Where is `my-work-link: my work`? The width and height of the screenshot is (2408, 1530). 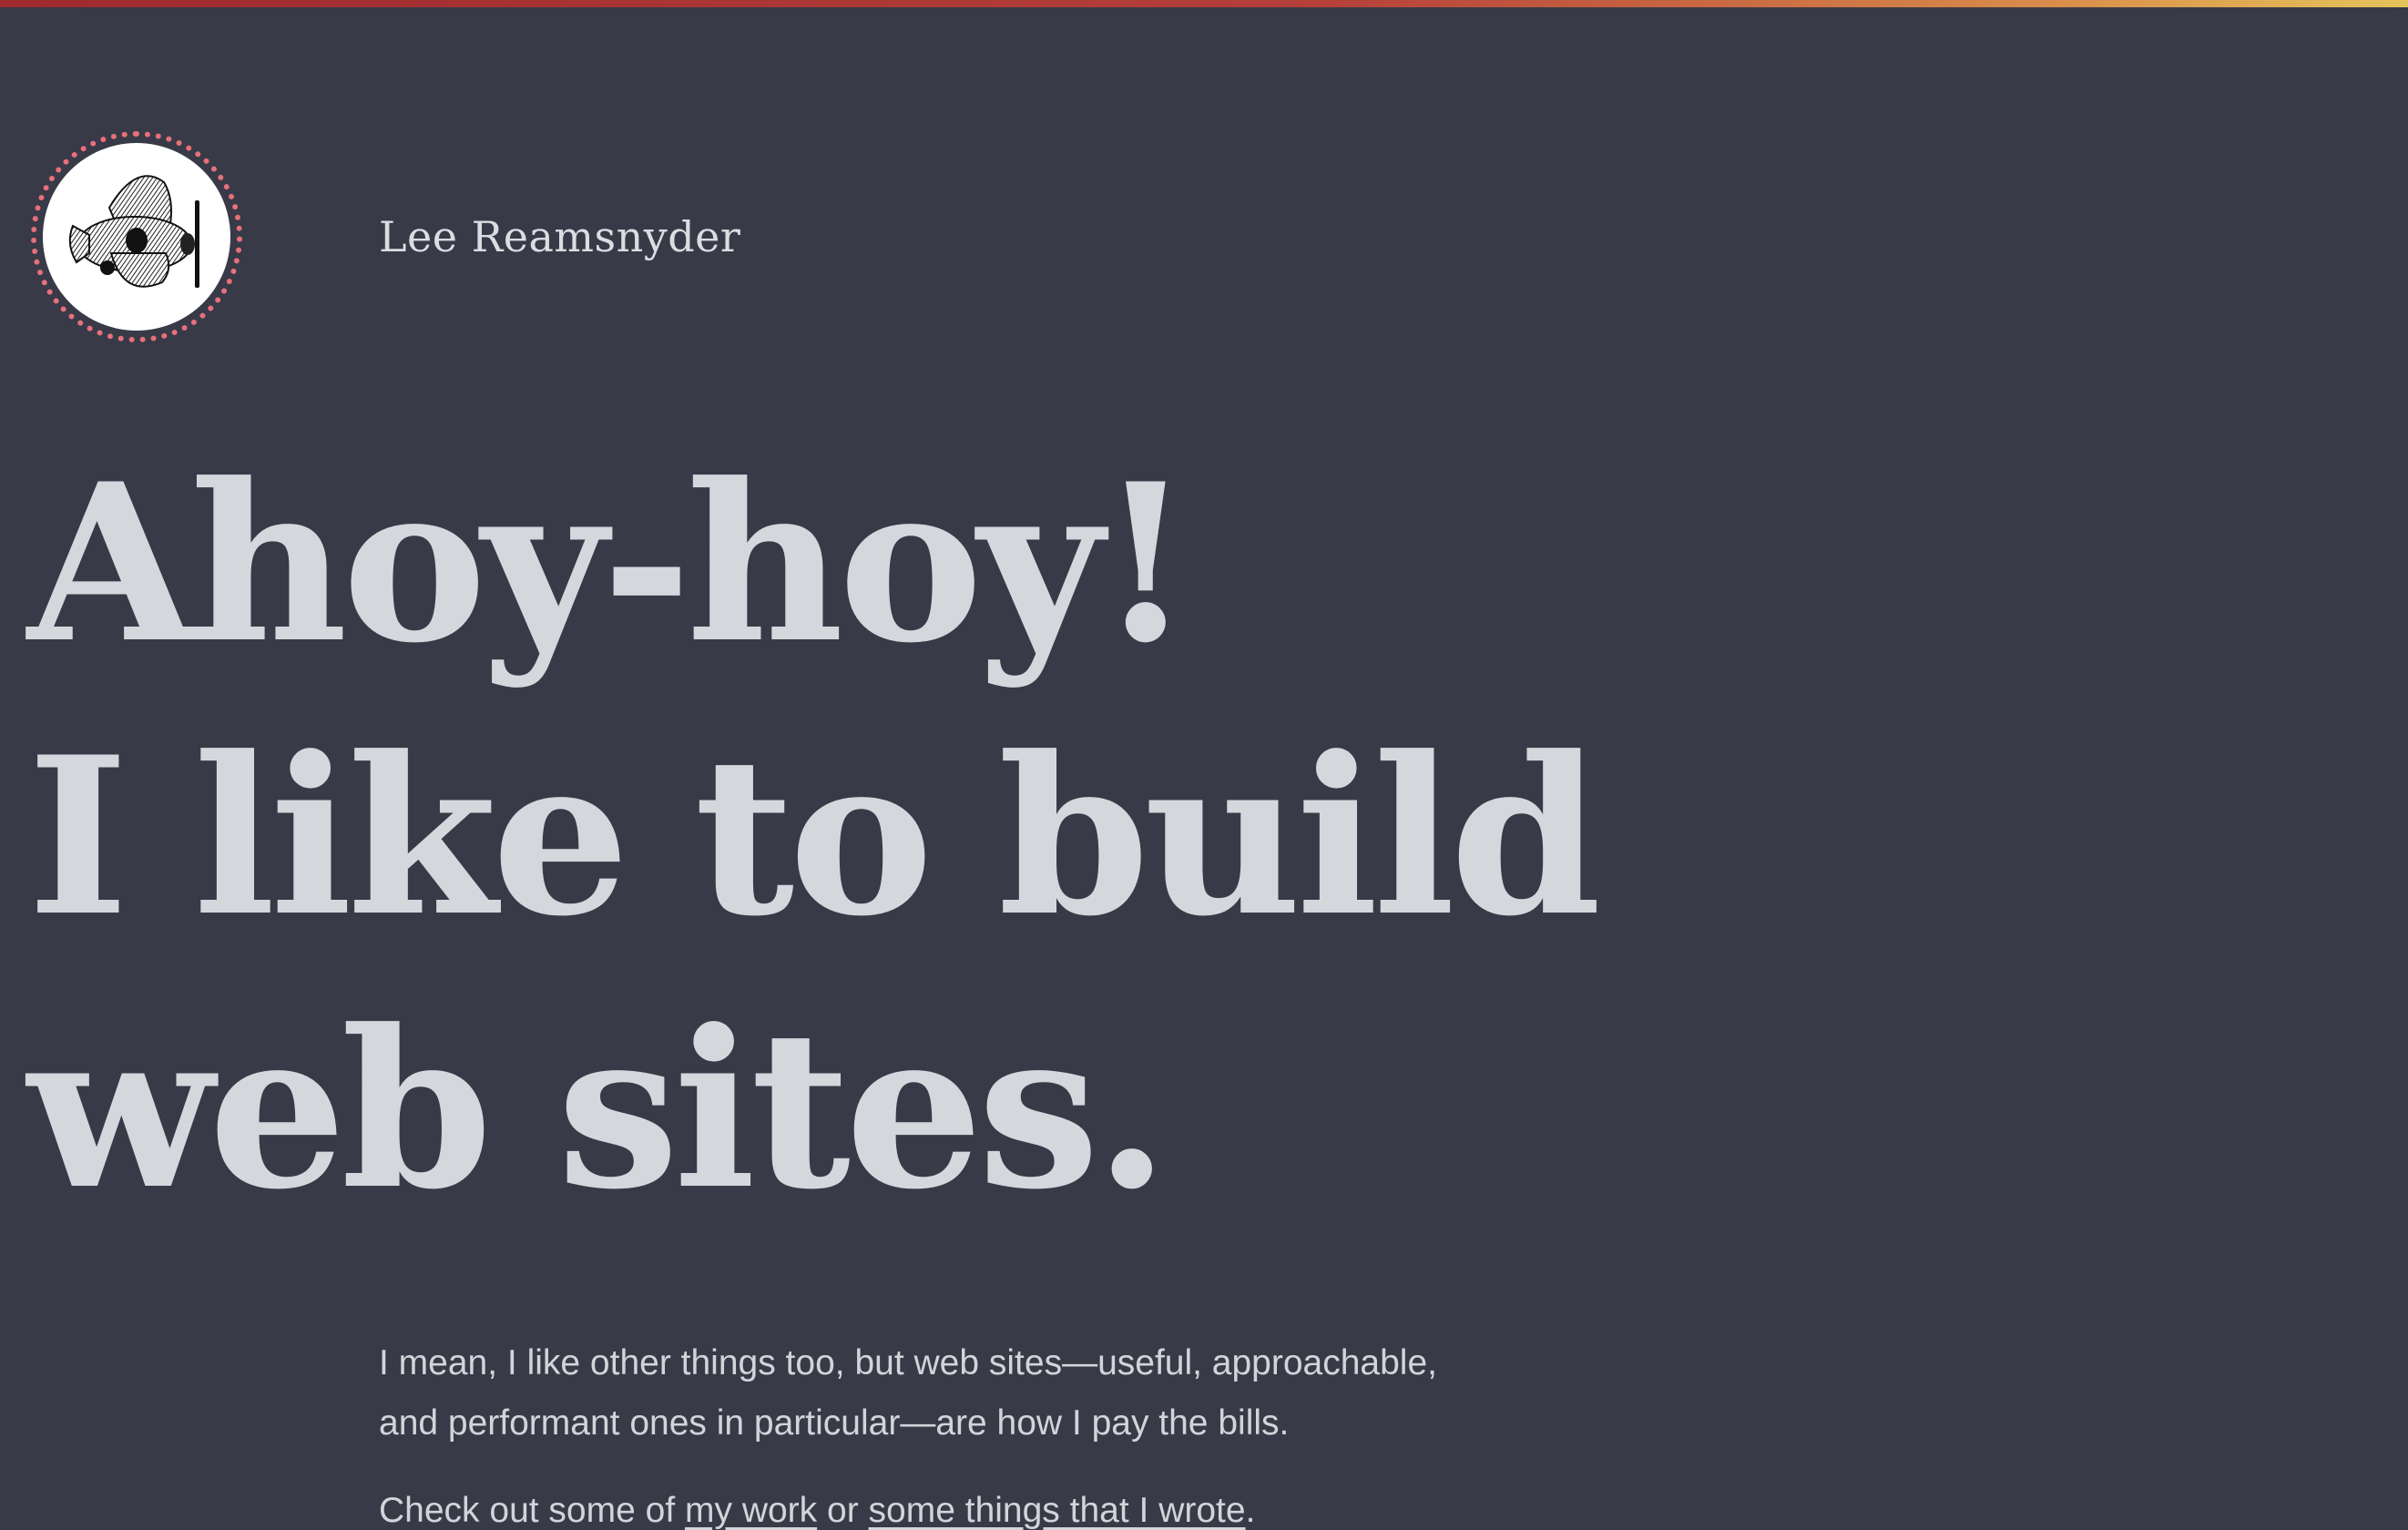
my-work-link: my work is located at coordinates (751, 1510).